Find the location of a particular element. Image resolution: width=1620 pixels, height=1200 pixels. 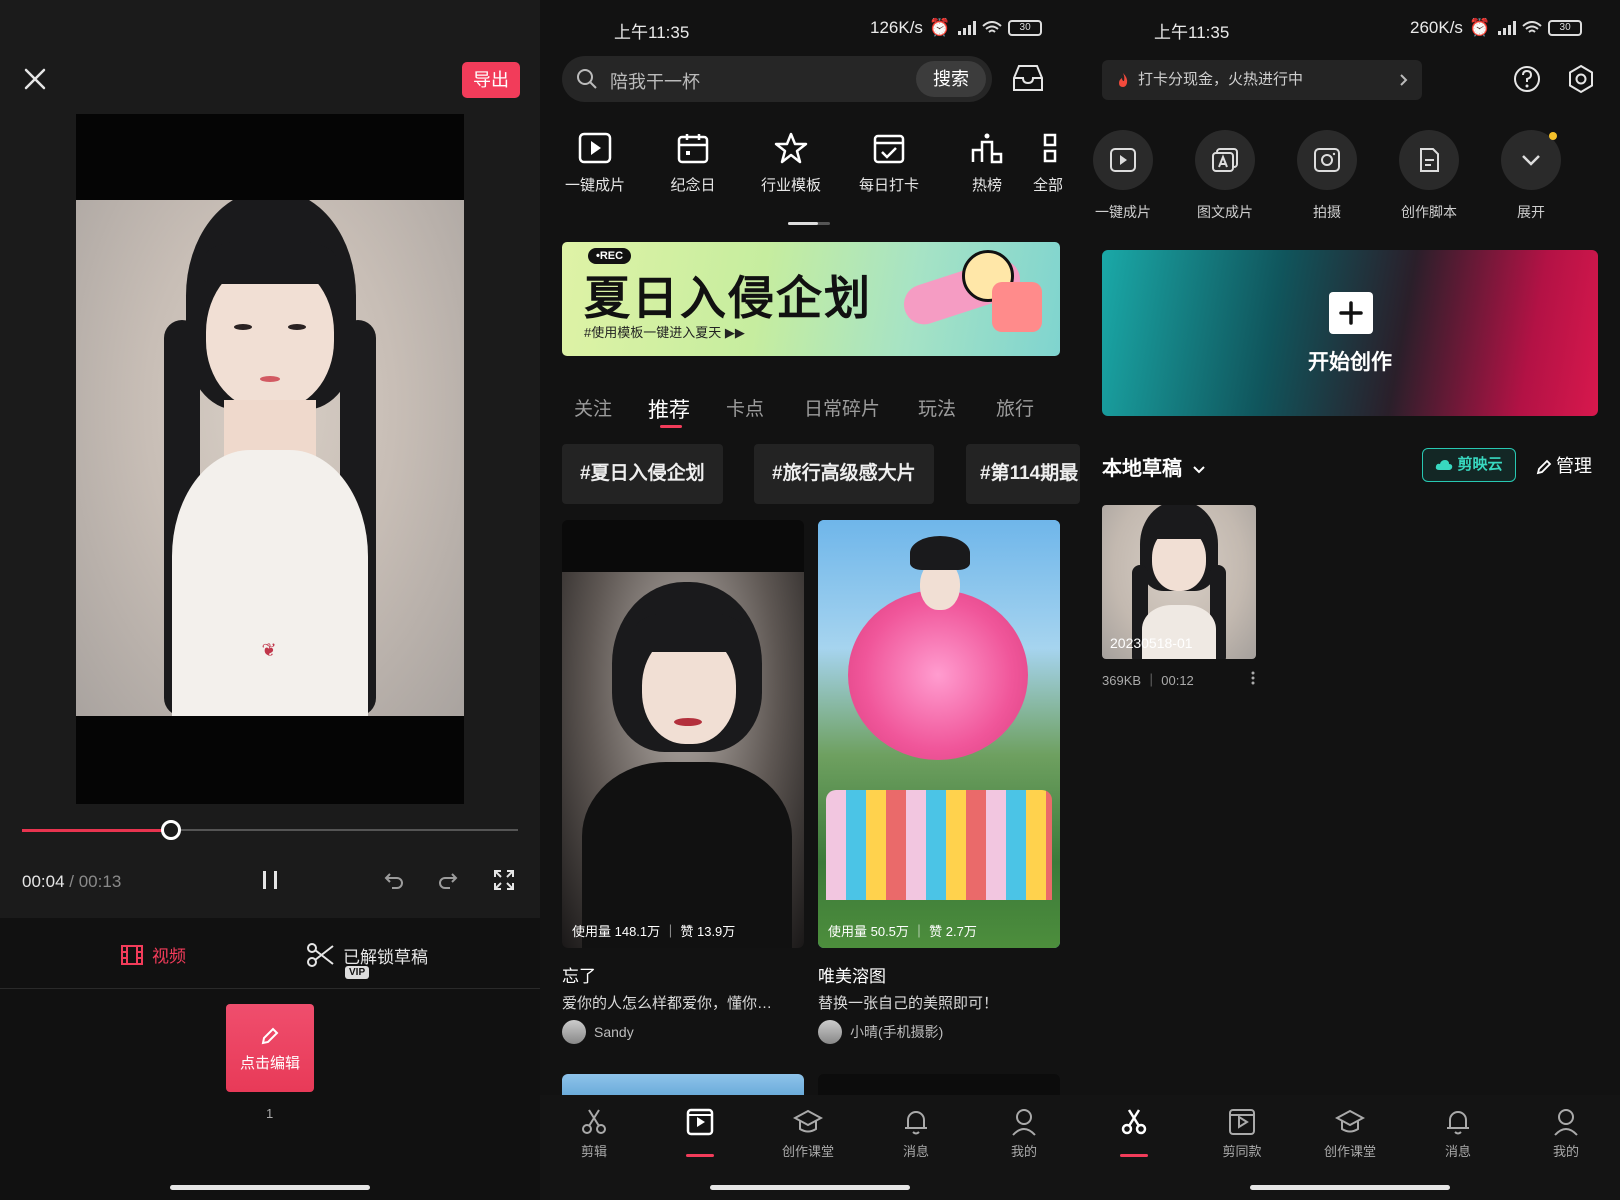

checkin-text: 打卡分现金，火热进行中 is located at coordinates (1221, 79).